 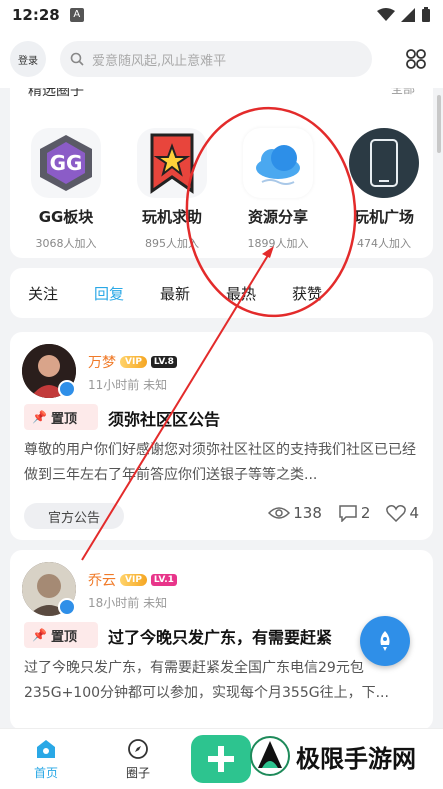 What do you see at coordinates (307, 513) in the screenshot?
I see `views-count: 138` at bounding box center [307, 513].